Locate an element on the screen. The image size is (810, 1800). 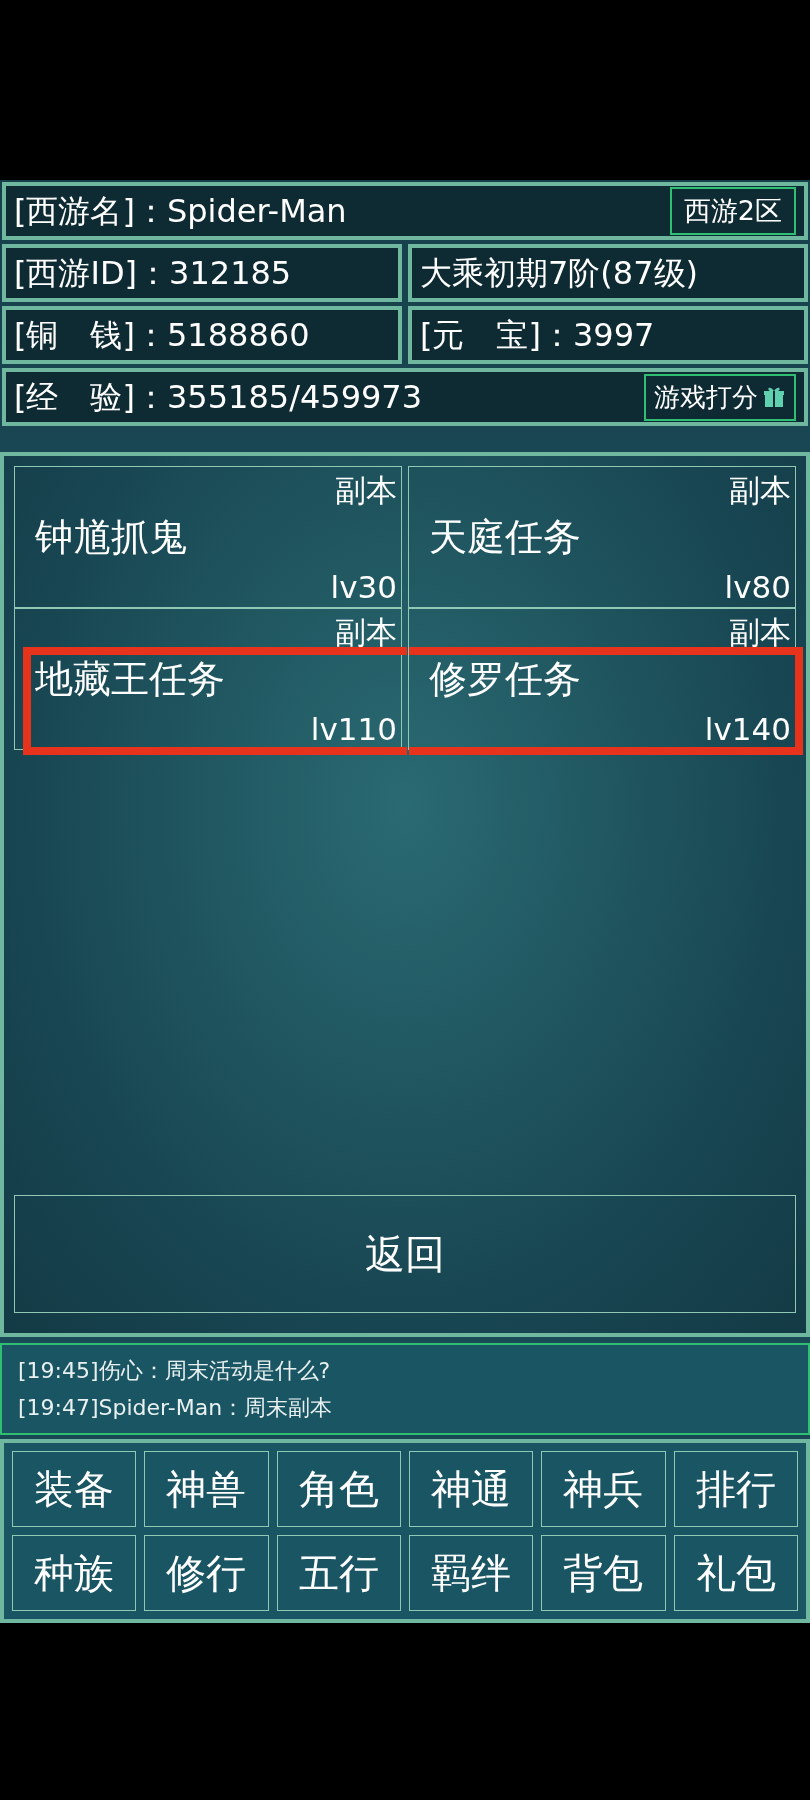
dungeon-level: lv80 is located at coordinates (757, 587).